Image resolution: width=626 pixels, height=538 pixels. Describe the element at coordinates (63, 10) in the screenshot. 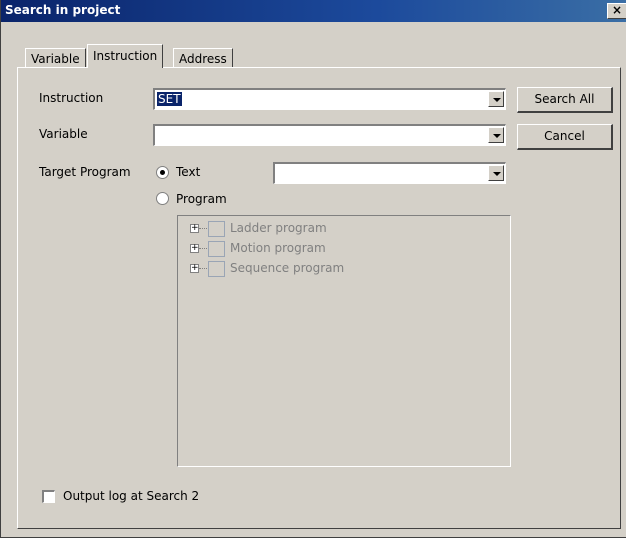

I see `window-title: Search in project` at that location.